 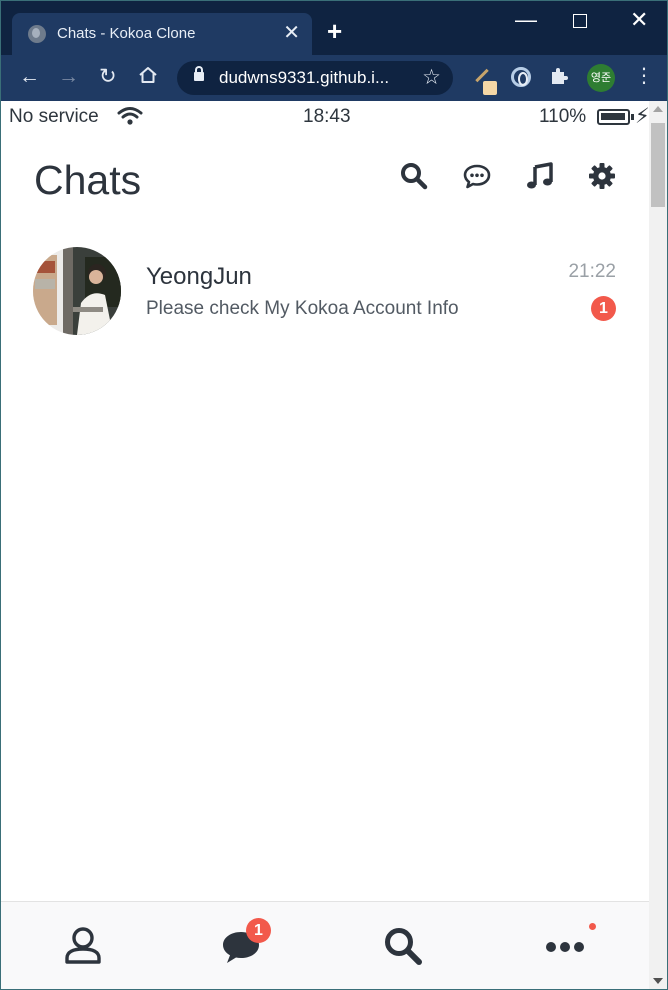 What do you see at coordinates (258, 930) in the screenshot?
I see `chats-tab-badge: 1` at bounding box center [258, 930].